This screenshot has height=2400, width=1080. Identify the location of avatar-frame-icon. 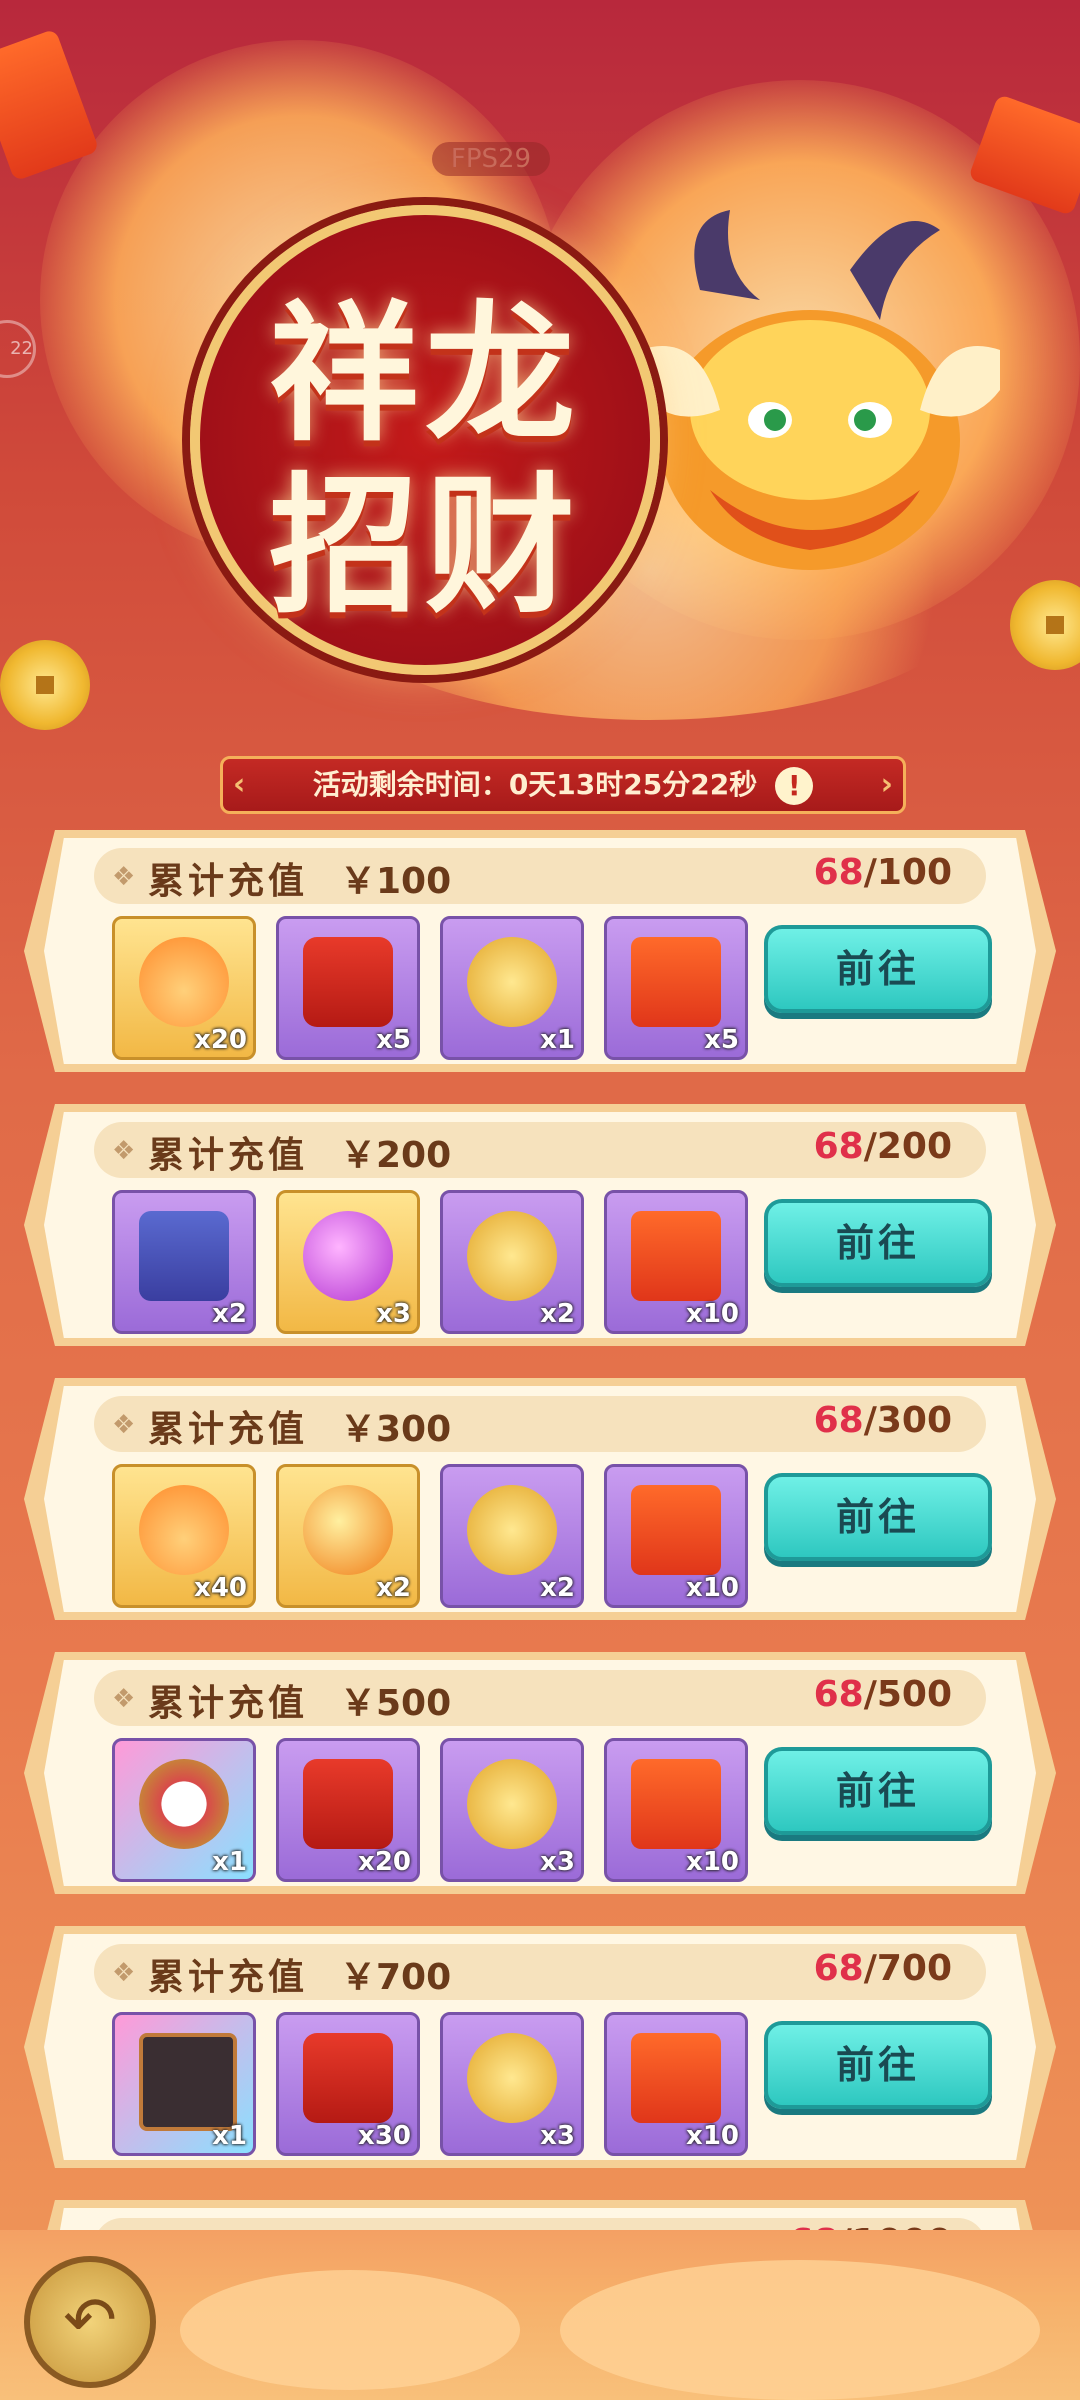
(184, 1804).